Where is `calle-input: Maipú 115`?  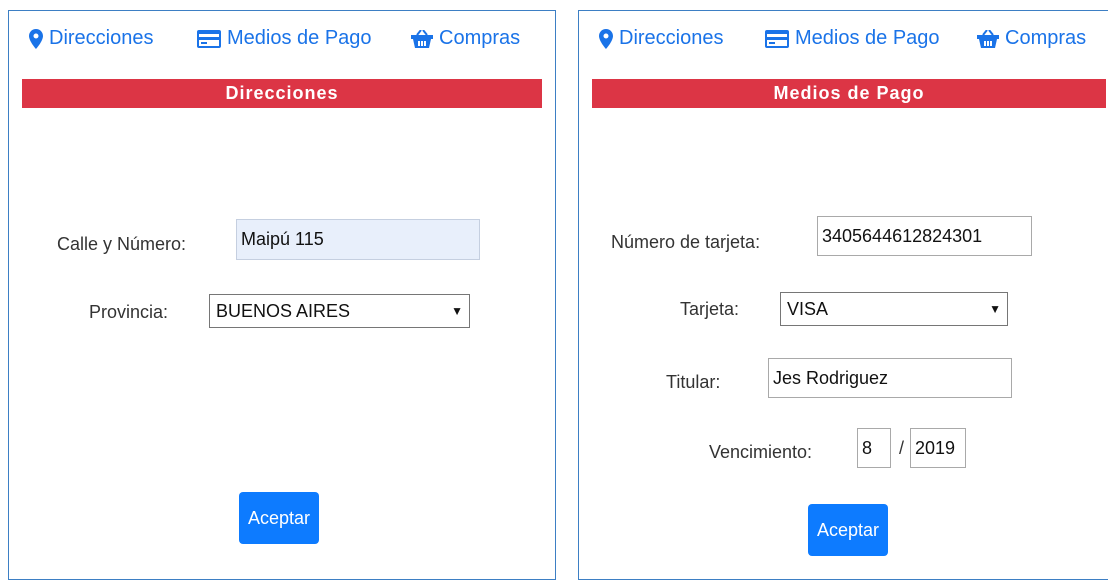
calle-input: Maipú 115 is located at coordinates (358, 239).